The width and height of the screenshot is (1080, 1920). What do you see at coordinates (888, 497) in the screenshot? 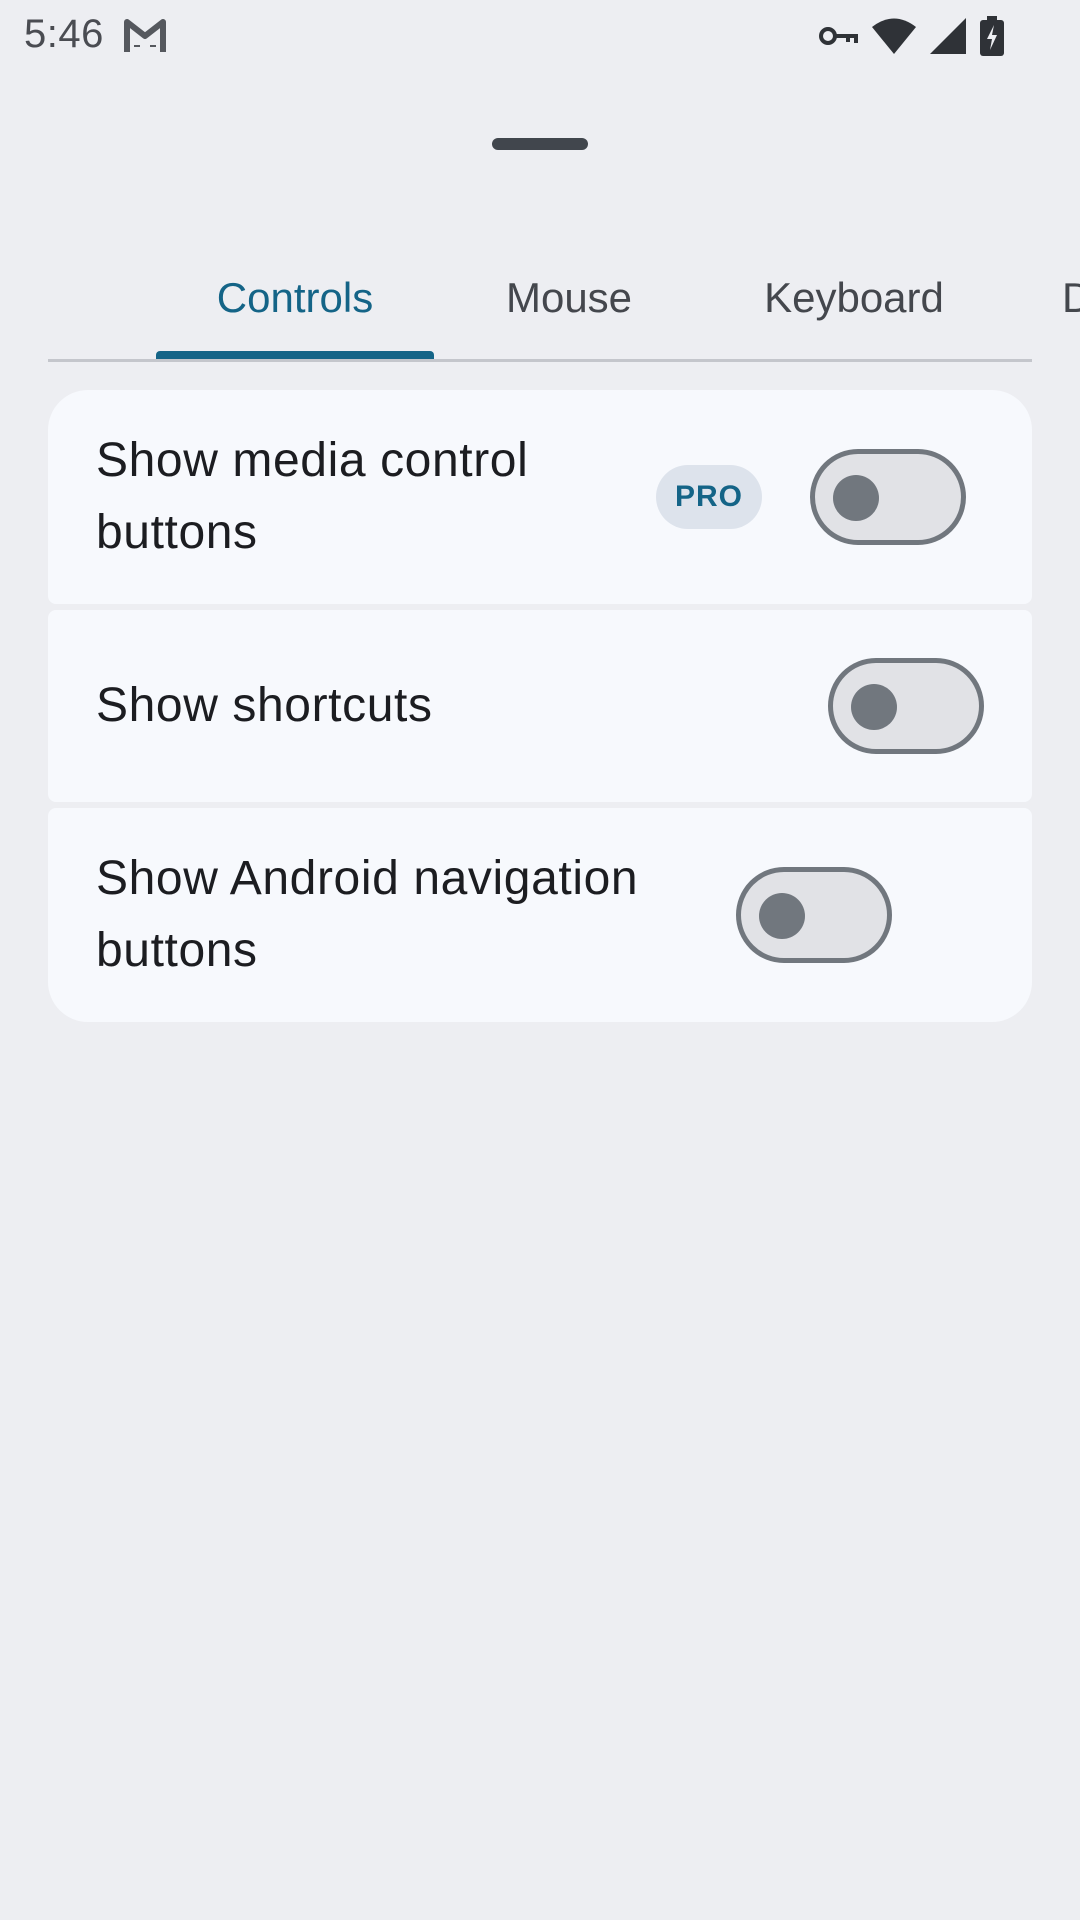
I see `media-controls-switch` at bounding box center [888, 497].